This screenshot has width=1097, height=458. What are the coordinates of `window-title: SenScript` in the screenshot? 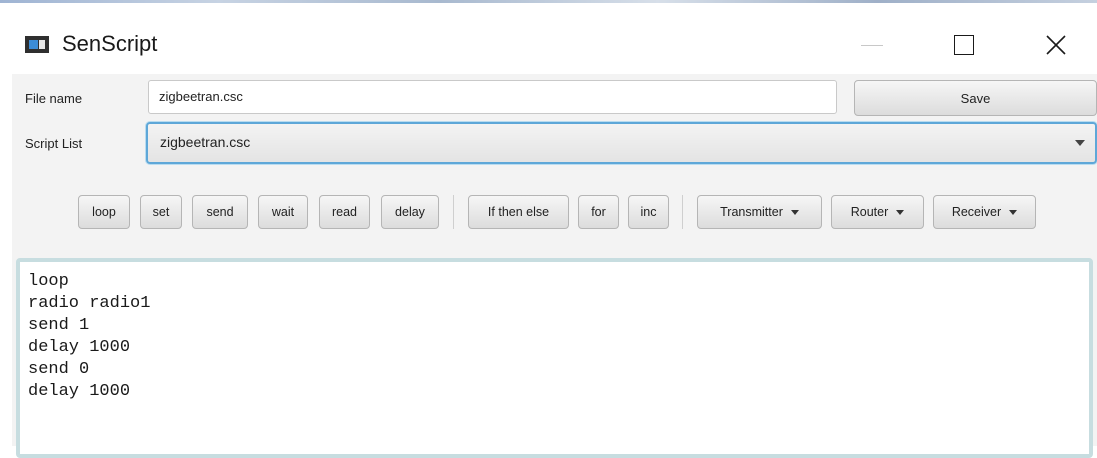 It's located at (110, 43).